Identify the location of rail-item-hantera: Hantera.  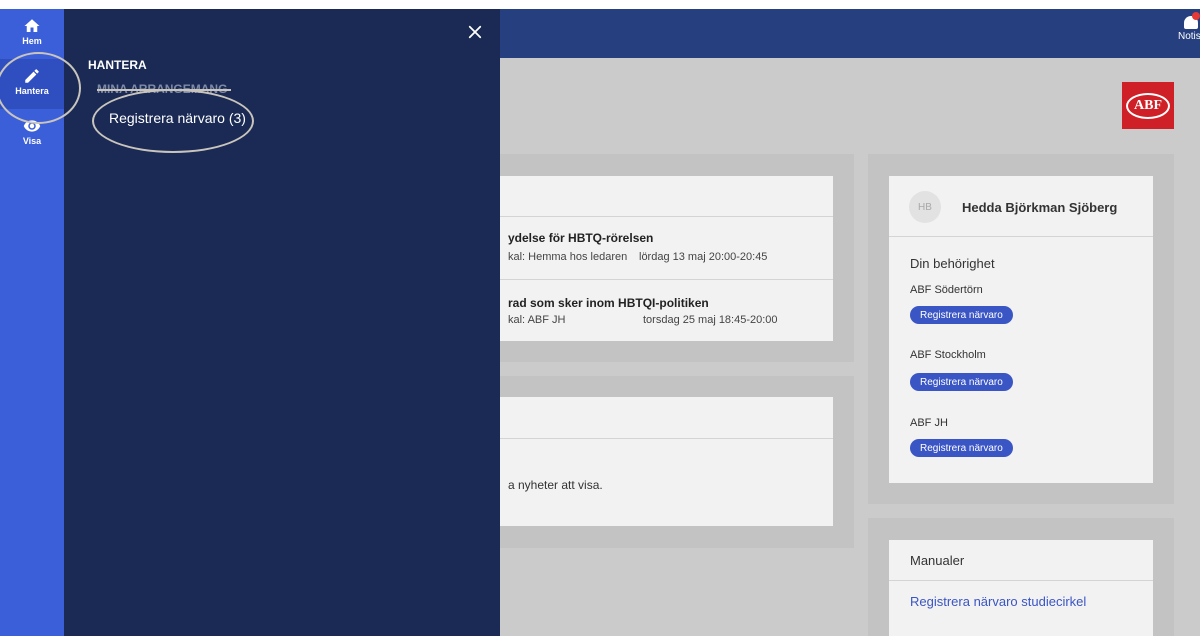
(32, 84).